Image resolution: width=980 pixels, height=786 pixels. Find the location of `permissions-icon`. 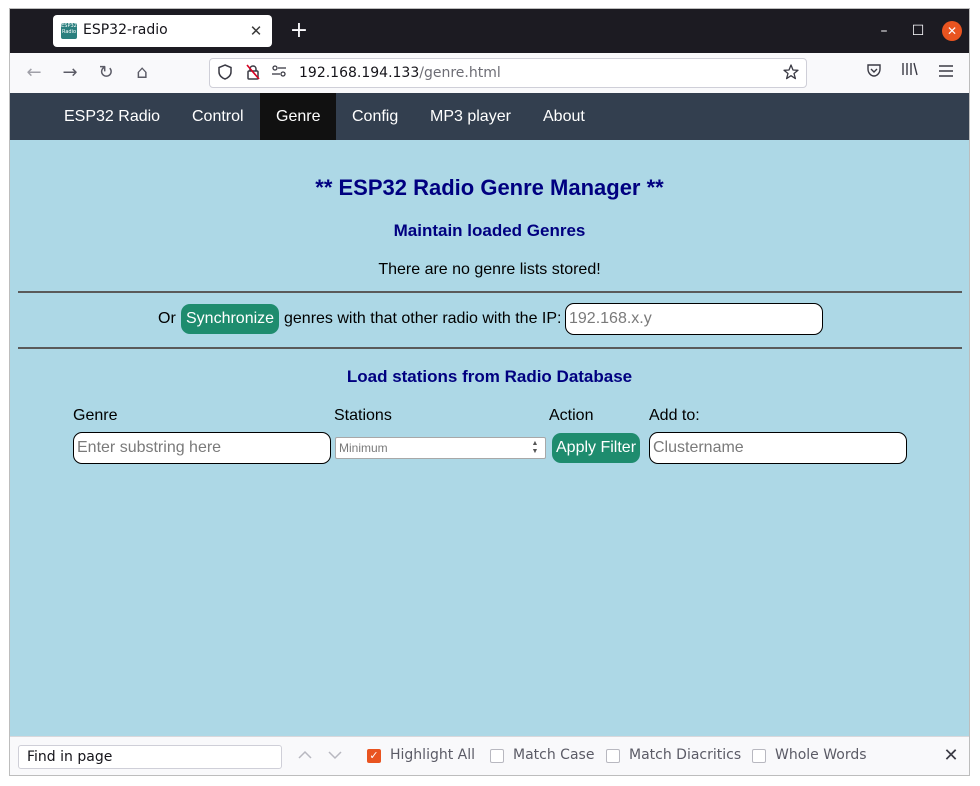

permissions-icon is located at coordinates (279, 73).